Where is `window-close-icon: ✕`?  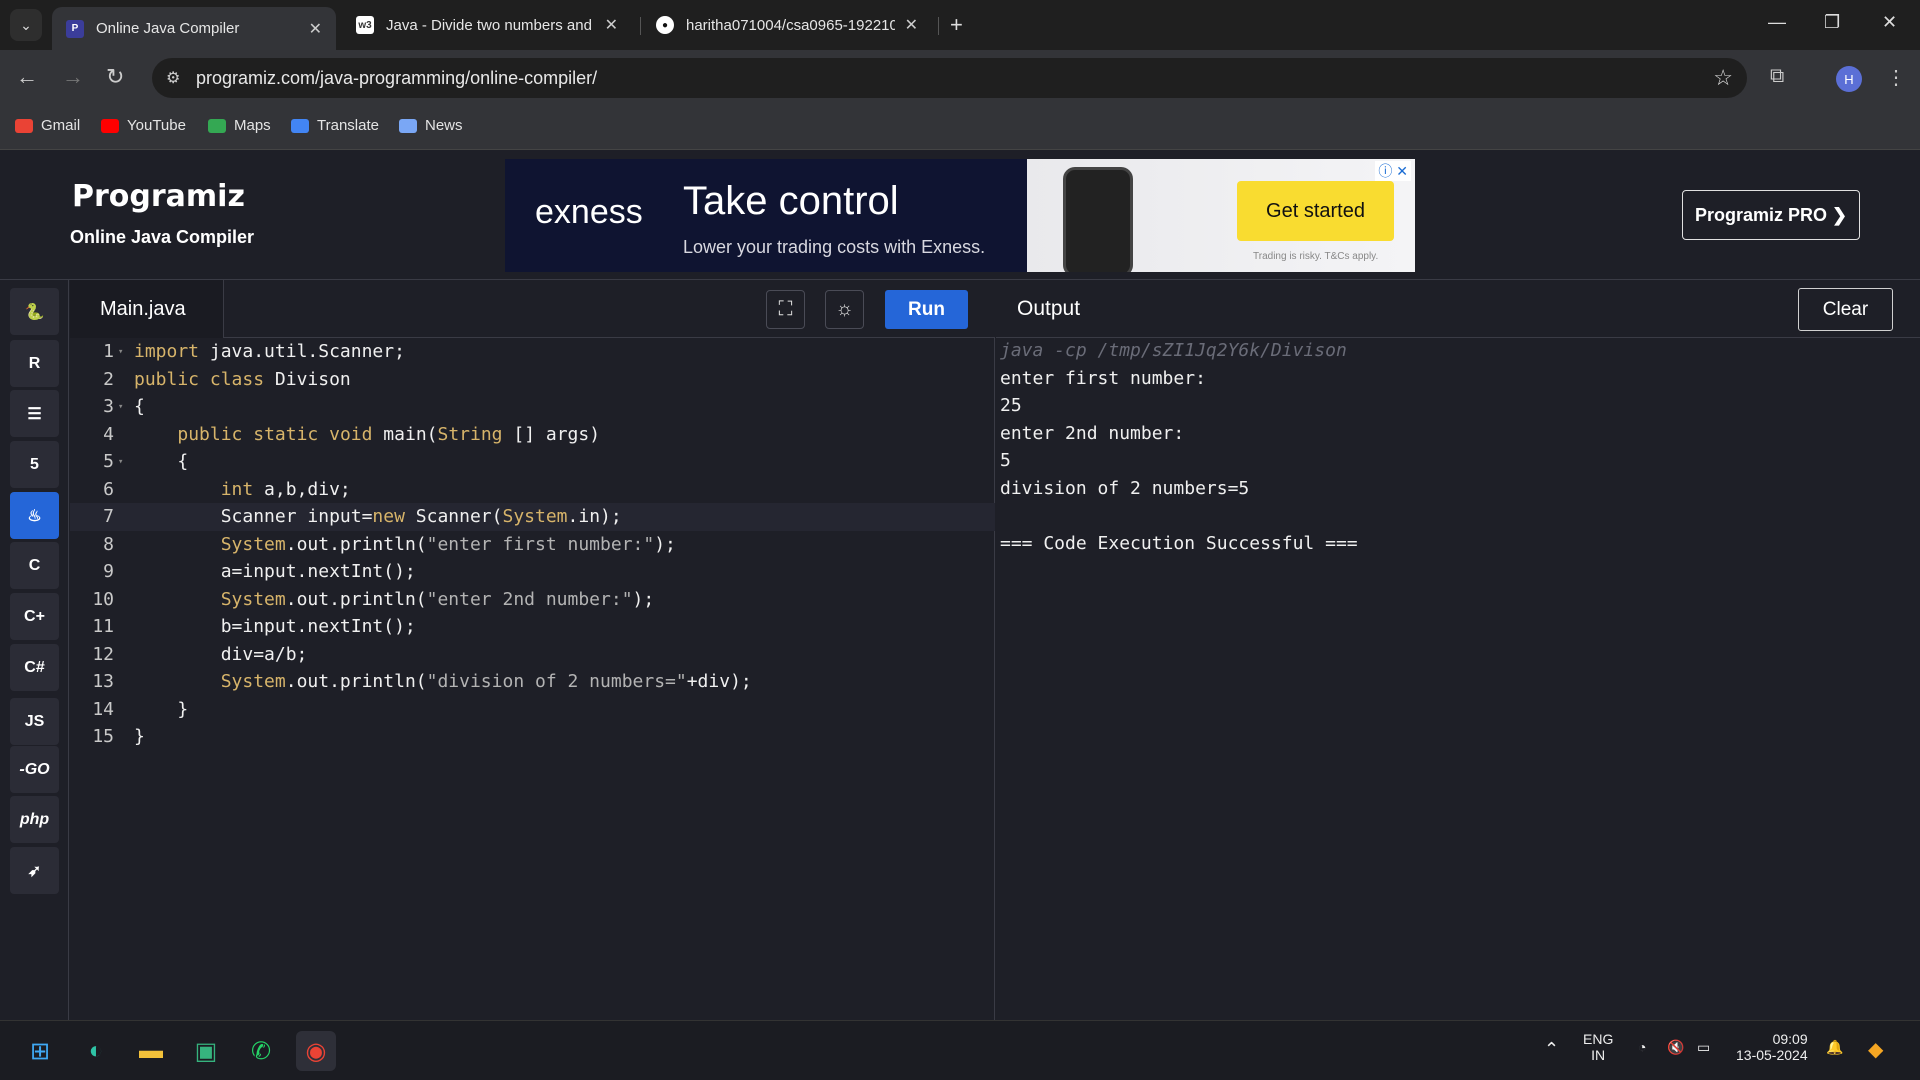
window-close-icon: ✕ is located at coordinates (1889, 22).